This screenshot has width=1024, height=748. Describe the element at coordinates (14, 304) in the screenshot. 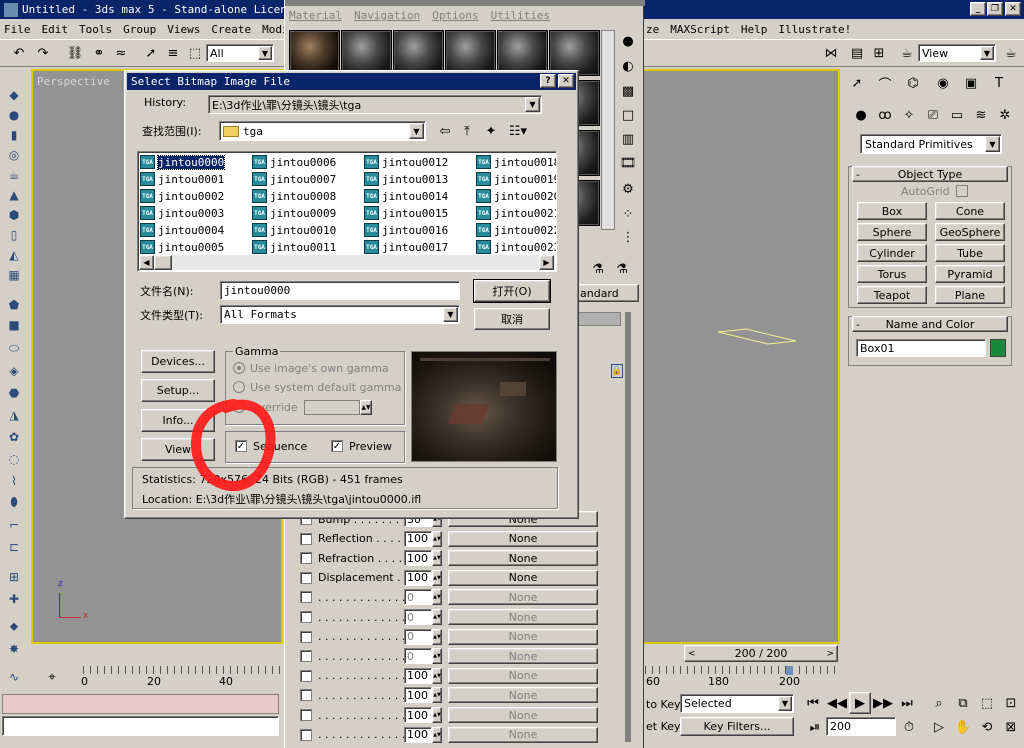

I see `hedra-tool-icon: ⬟` at that location.